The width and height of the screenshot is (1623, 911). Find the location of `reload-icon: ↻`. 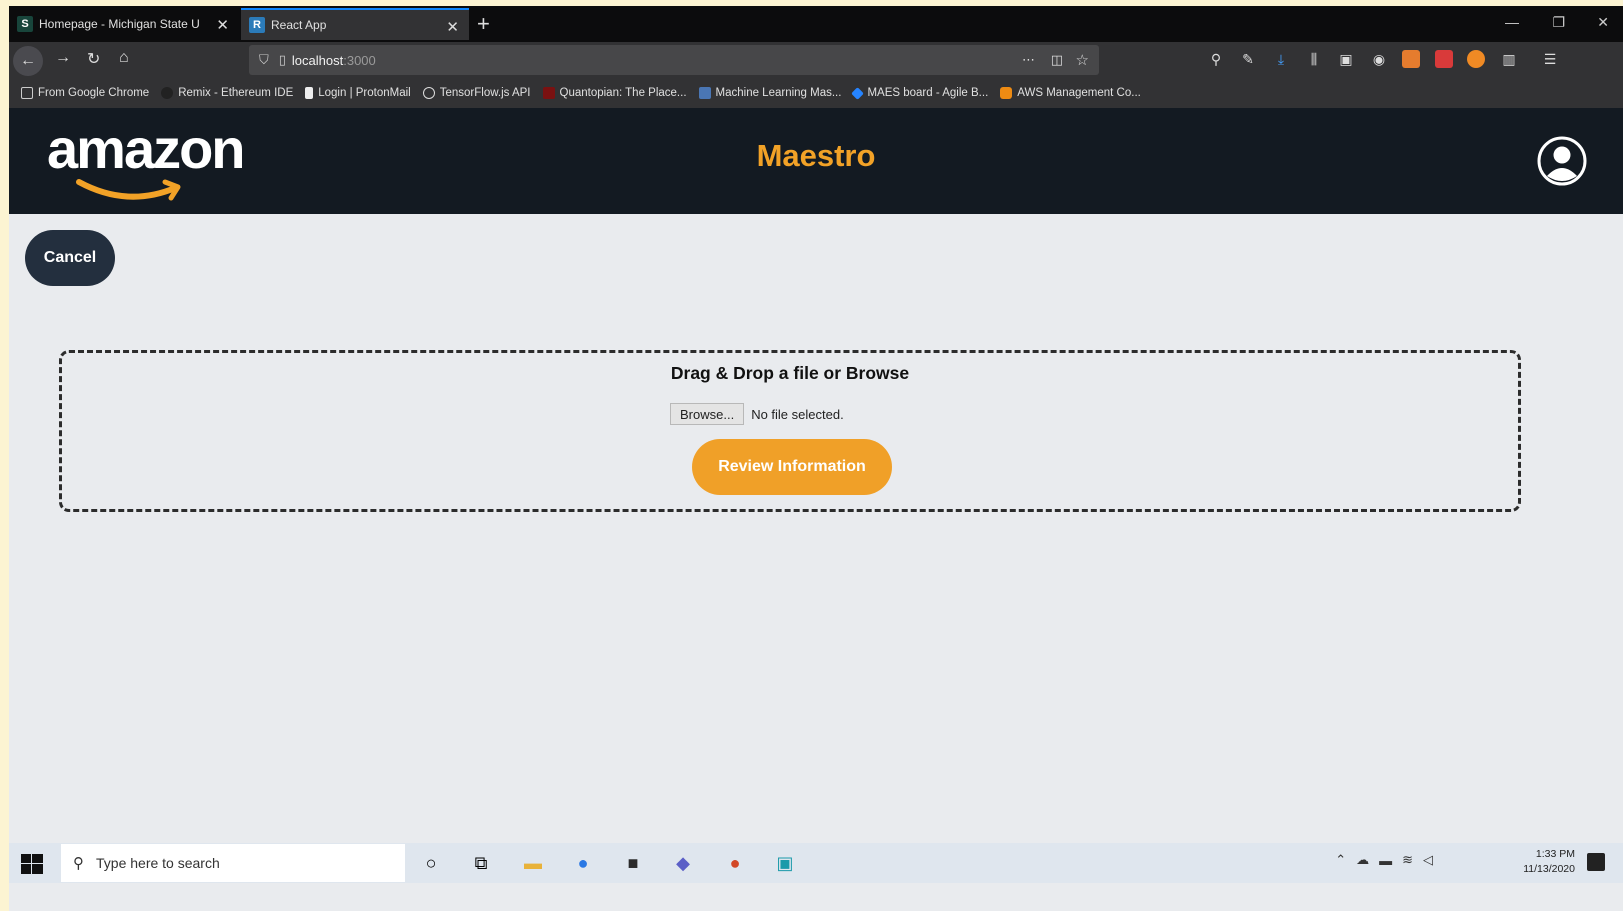

reload-icon: ↻ is located at coordinates (93, 59).